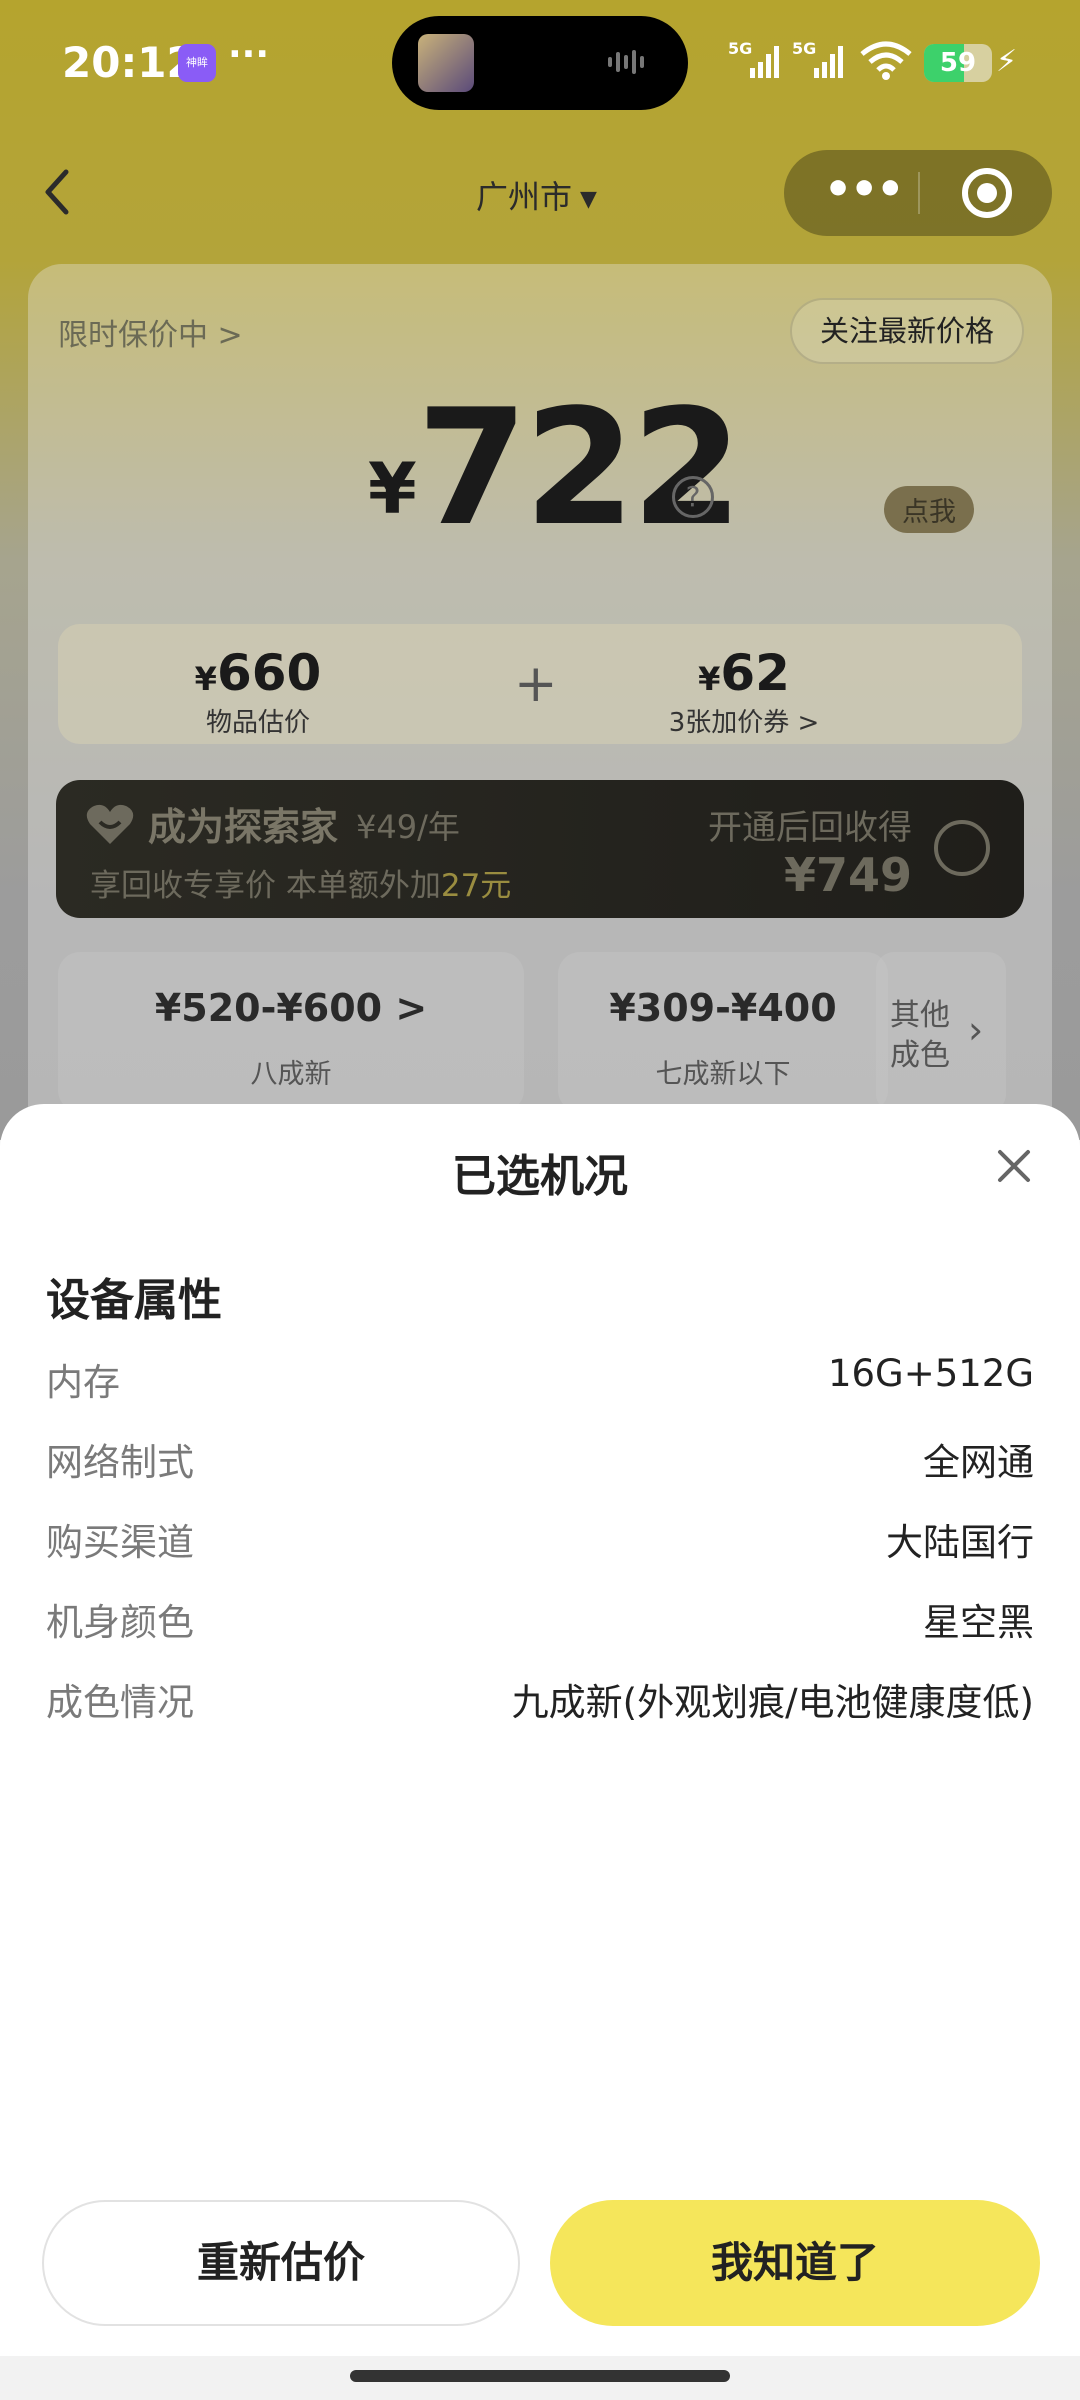 This screenshot has height=2400, width=1080. Describe the element at coordinates (120, 1702) in the screenshot. I see `attr-key: 成色情况` at that location.